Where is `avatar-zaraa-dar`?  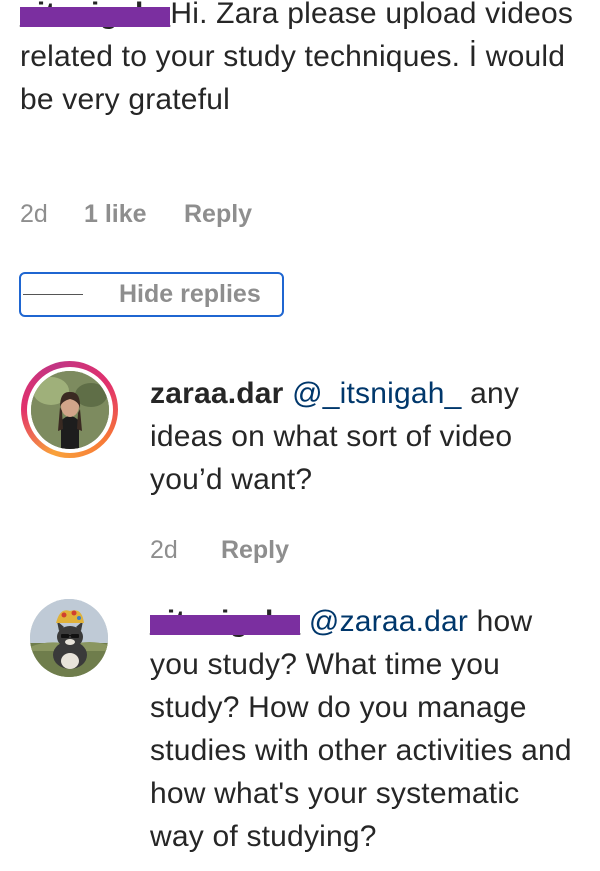
avatar-zaraa-dar is located at coordinates (69, 409).